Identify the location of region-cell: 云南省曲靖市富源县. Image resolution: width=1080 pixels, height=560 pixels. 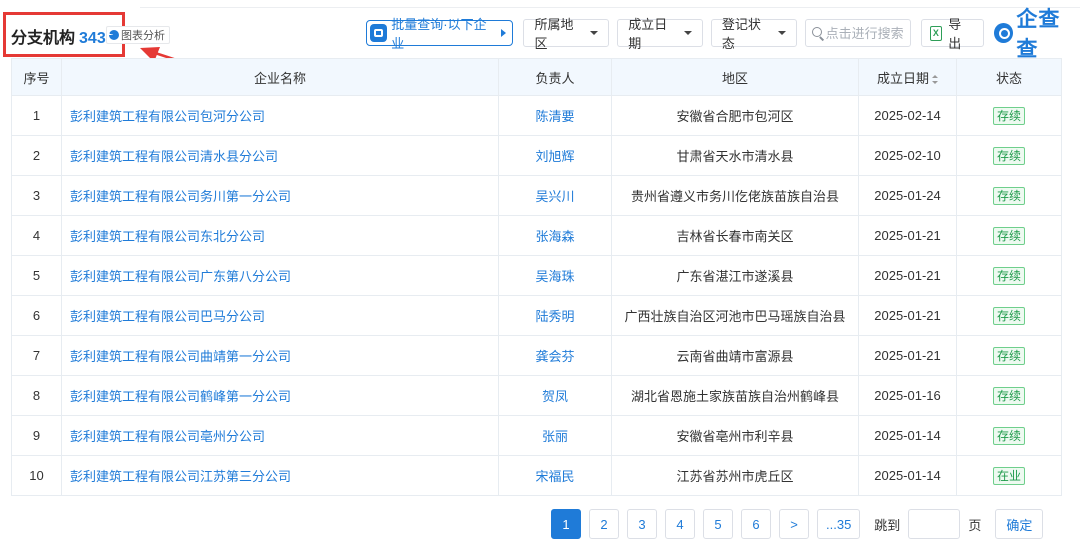
(735, 355).